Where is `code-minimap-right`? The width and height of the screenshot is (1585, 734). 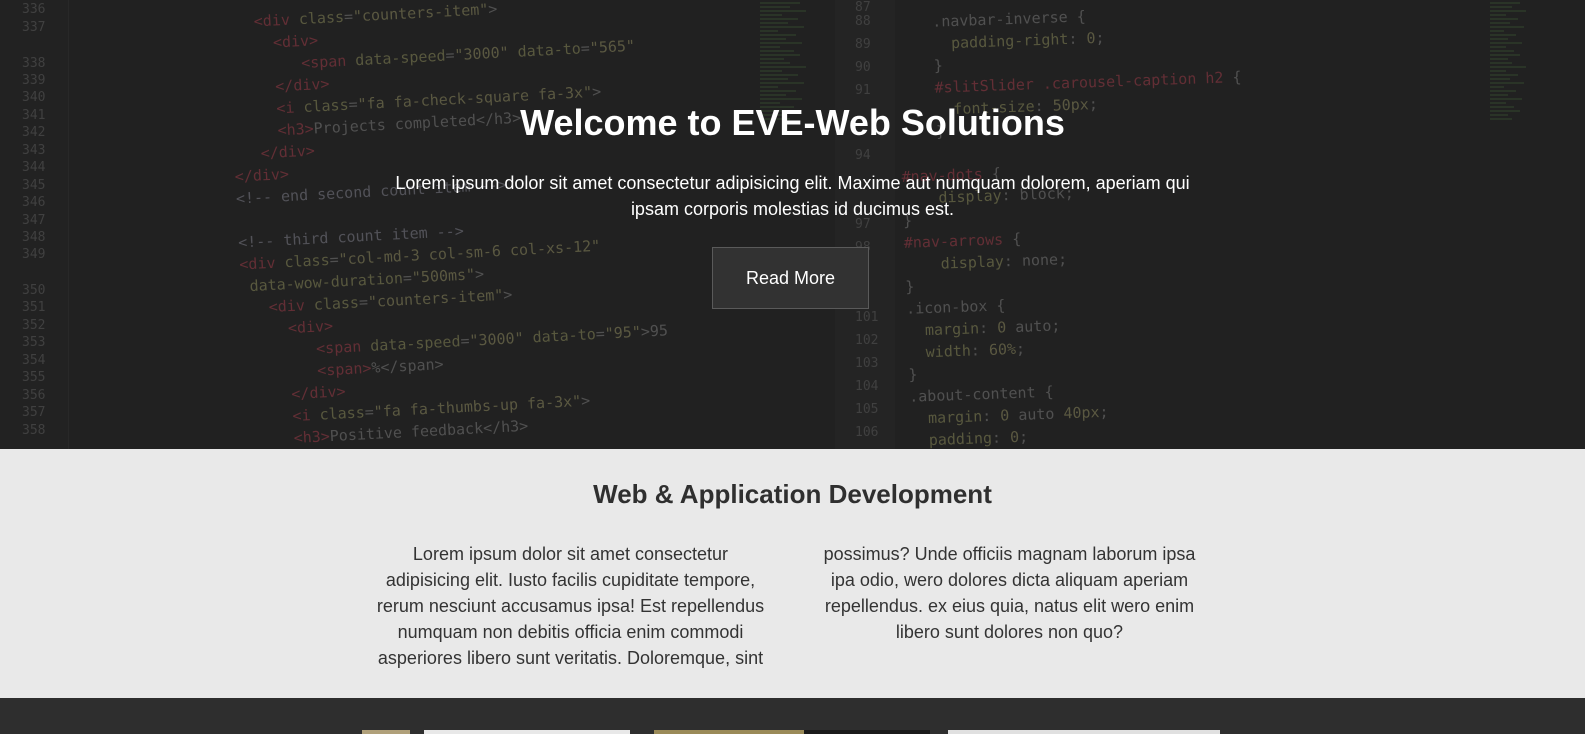 code-minimap-right is located at coordinates (1520, 224).